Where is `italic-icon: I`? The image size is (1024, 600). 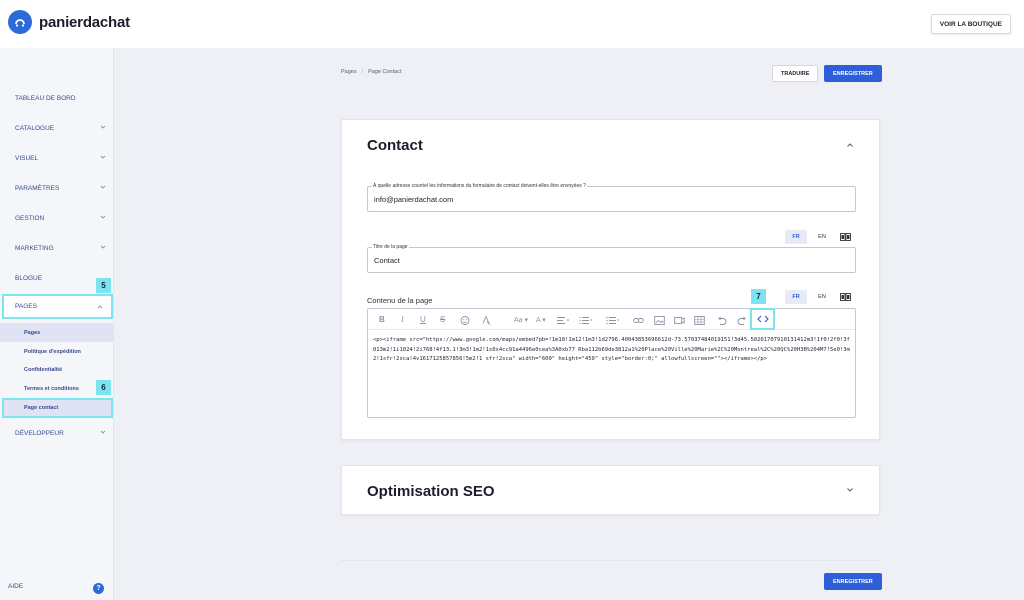 italic-icon: I is located at coordinates (402, 319).